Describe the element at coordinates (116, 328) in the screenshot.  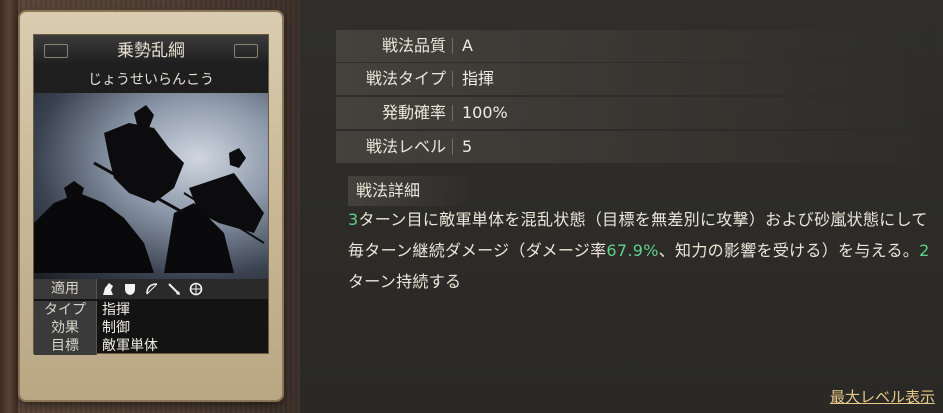
I see `stat-effect-value: 制御` at that location.